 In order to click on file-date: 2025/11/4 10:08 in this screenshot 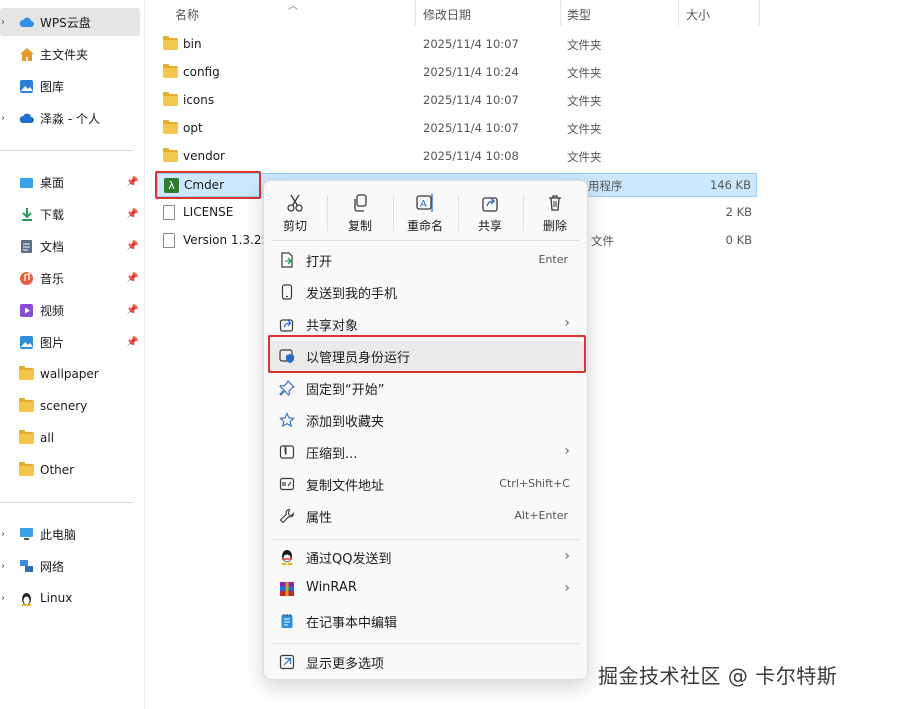, I will do `click(471, 156)`.